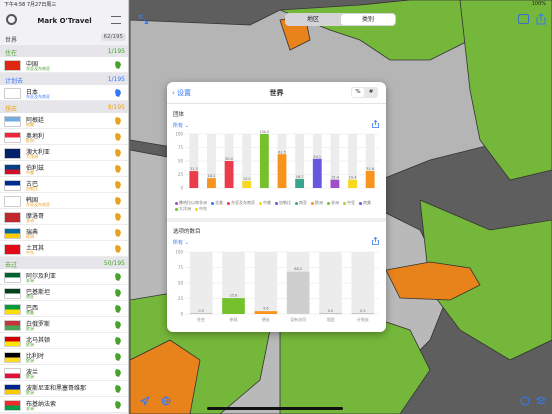  Describe the element at coordinates (64, 169) in the screenshot. I see `list-item: 伯利兹 中美` at that location.